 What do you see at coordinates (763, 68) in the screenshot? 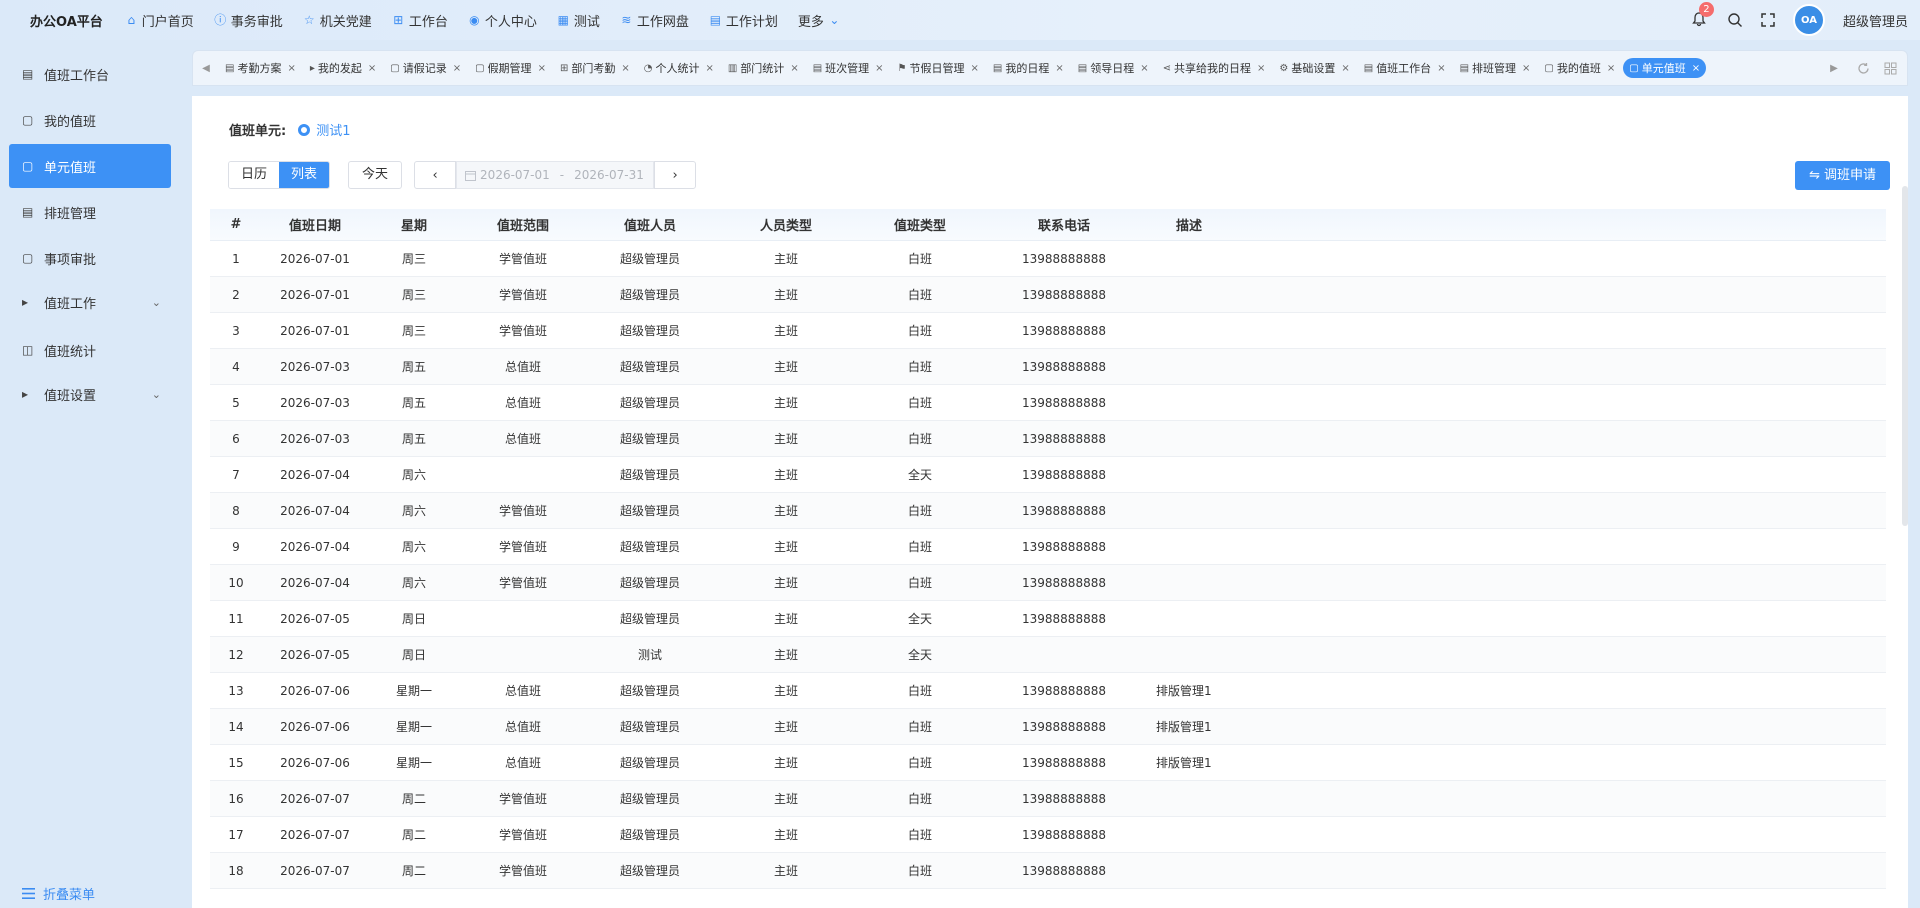
I see `tab-6: ▥ 部门统计 ×` at bounding box center [763, 68].